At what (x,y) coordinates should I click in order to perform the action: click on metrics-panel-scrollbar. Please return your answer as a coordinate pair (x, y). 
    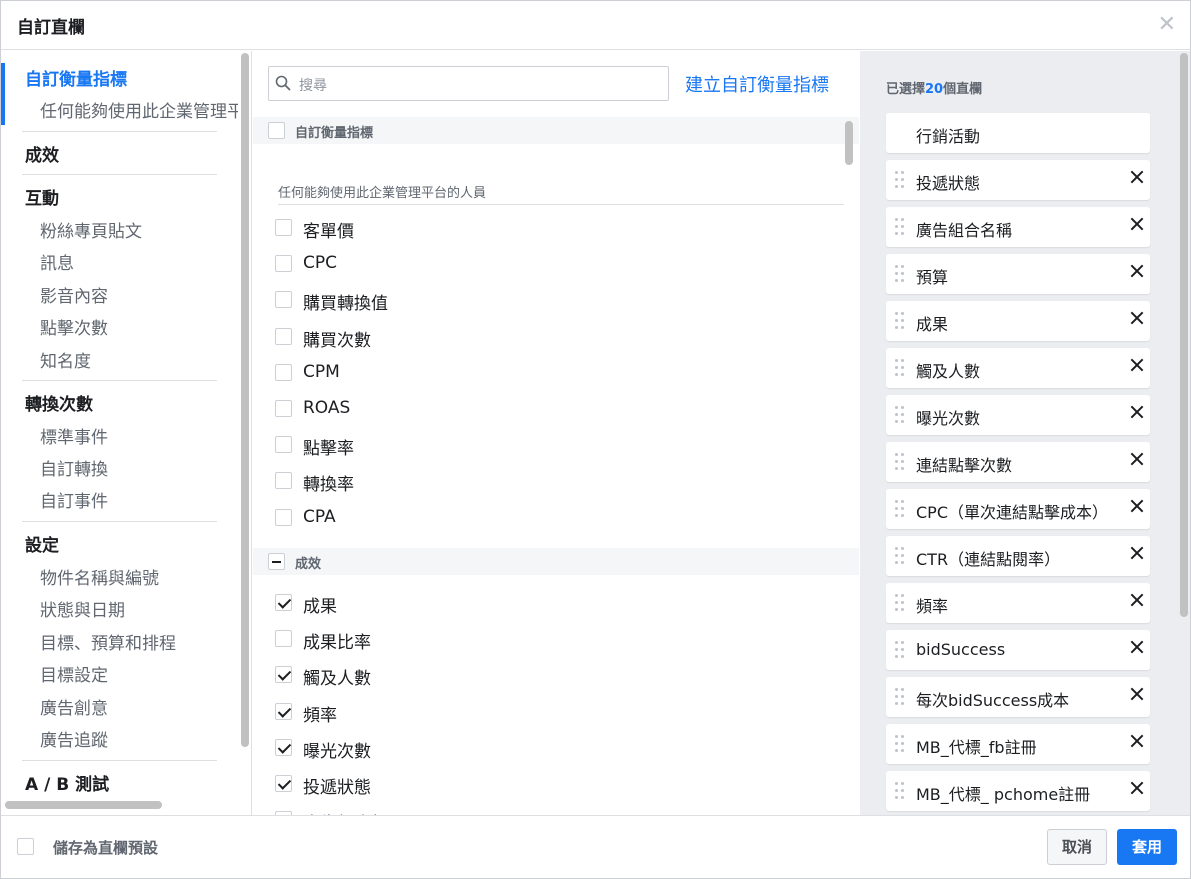
    Looking at the image, I should click on (849, 143).